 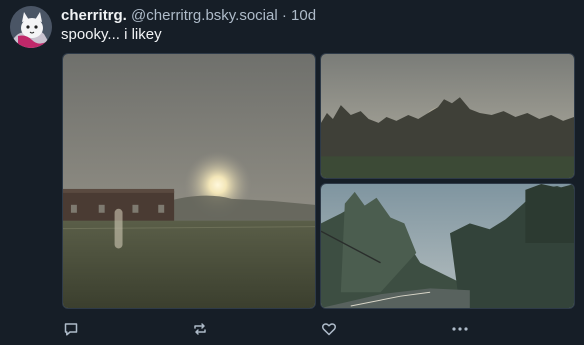 I want to click on post-header: cherritrg. @cherritrg.bsky.social · 10d, so click(x=188, y=16).